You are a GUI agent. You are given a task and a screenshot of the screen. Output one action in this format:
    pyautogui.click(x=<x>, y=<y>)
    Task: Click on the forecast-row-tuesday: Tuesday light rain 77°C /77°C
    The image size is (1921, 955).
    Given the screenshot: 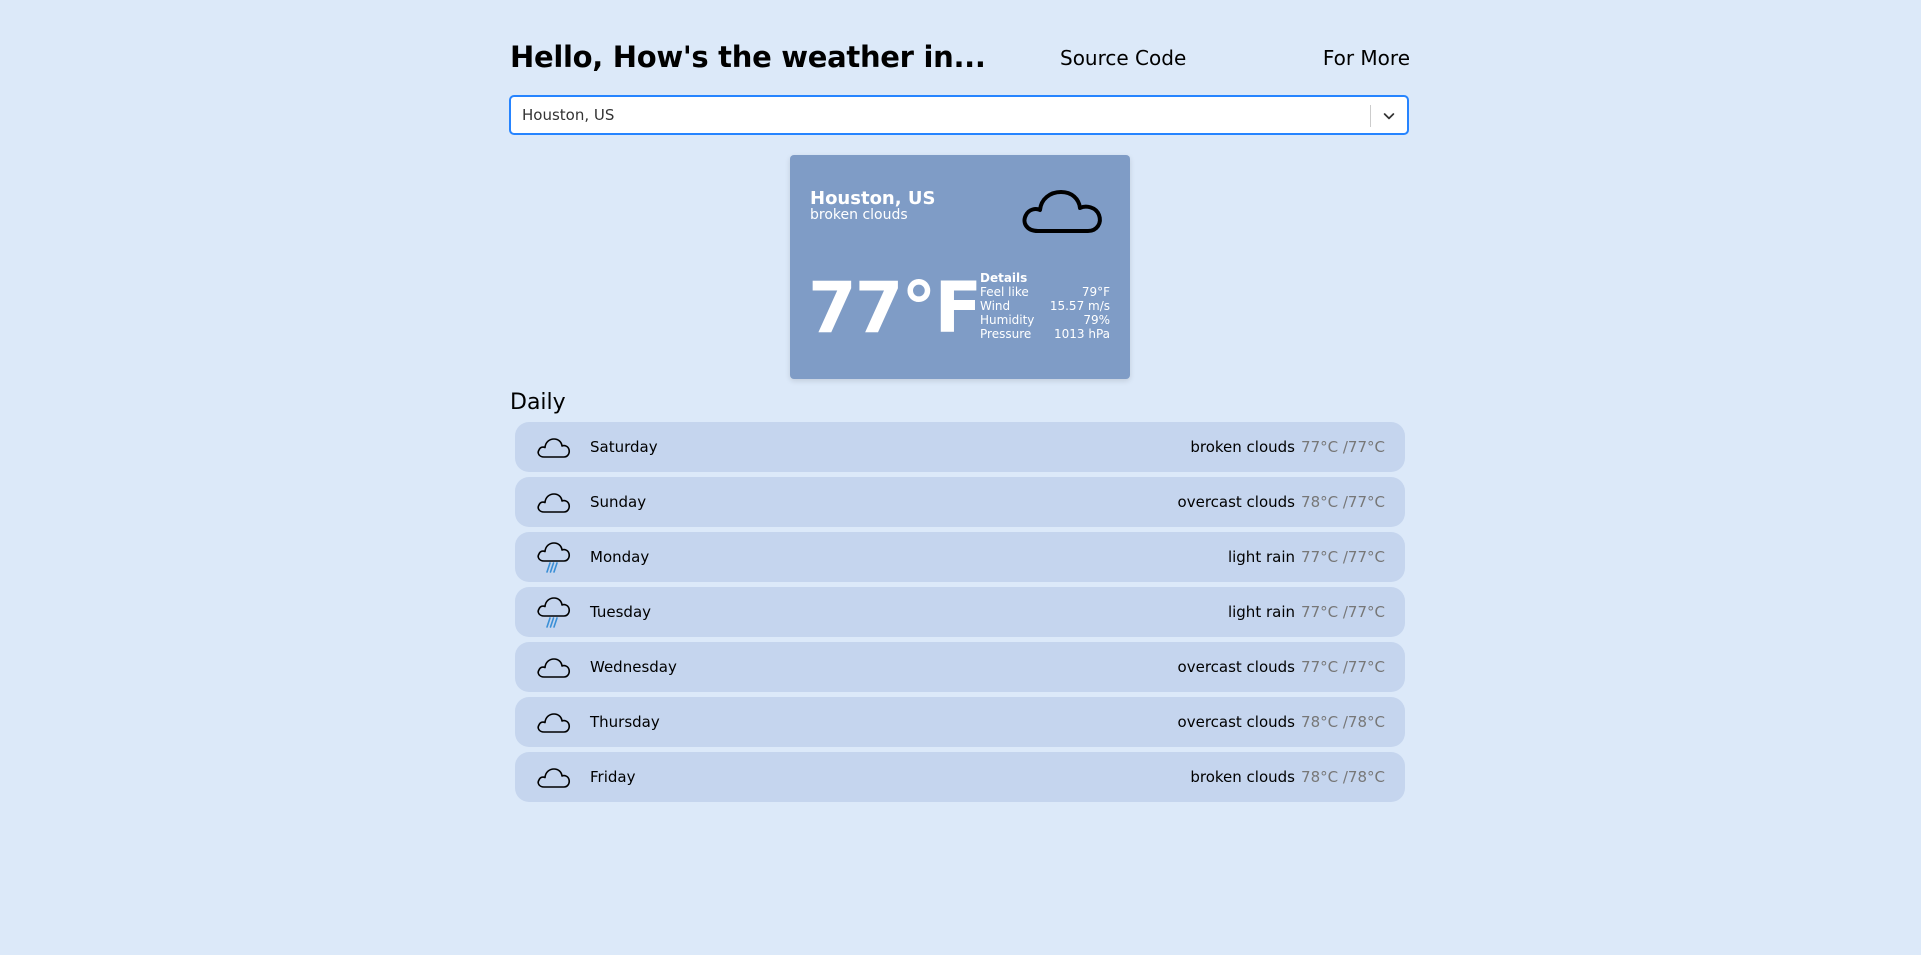 What is the action you would take?
    pyautogui.click(x=960, y=612)
    